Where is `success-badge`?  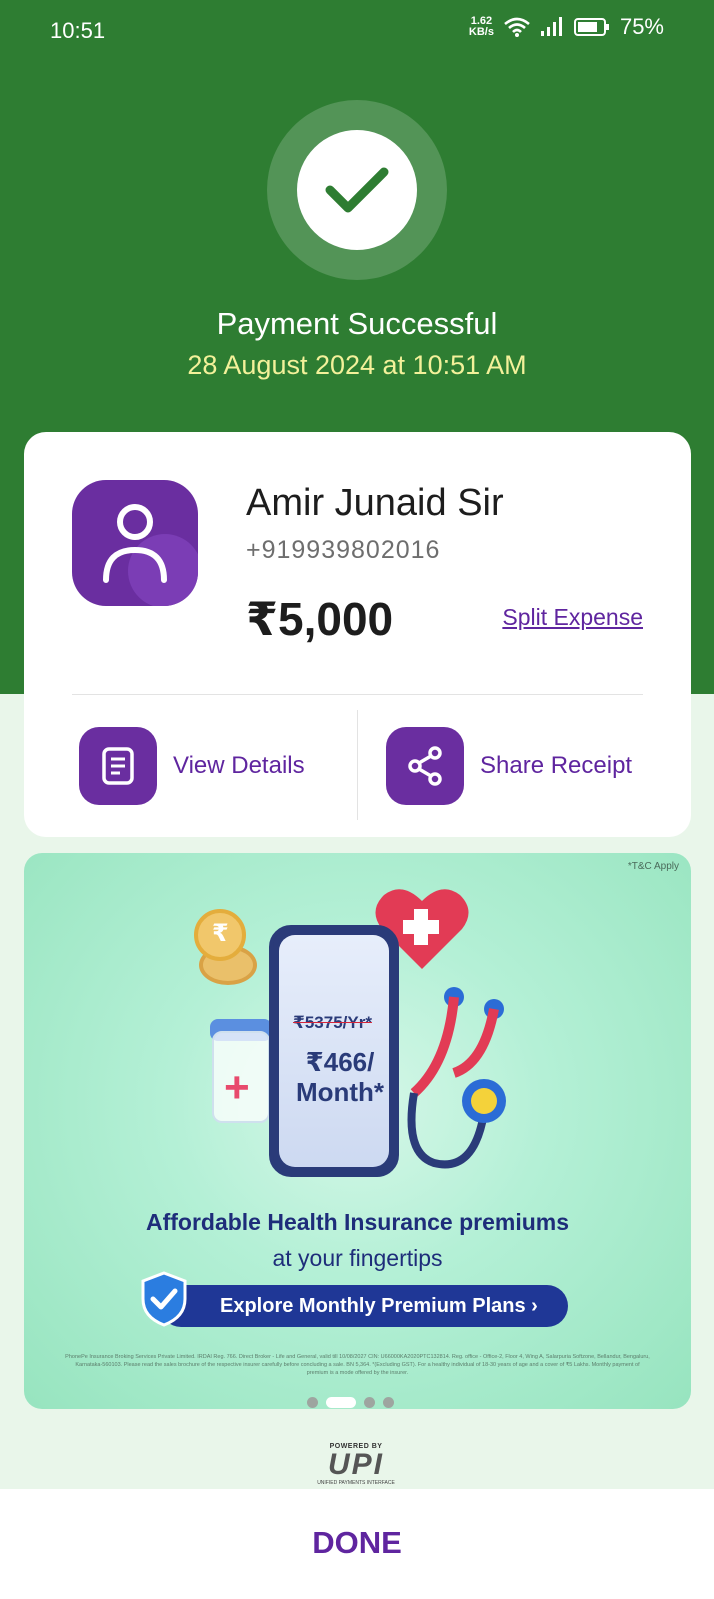
success-badge is located at coordinates (357, 190).